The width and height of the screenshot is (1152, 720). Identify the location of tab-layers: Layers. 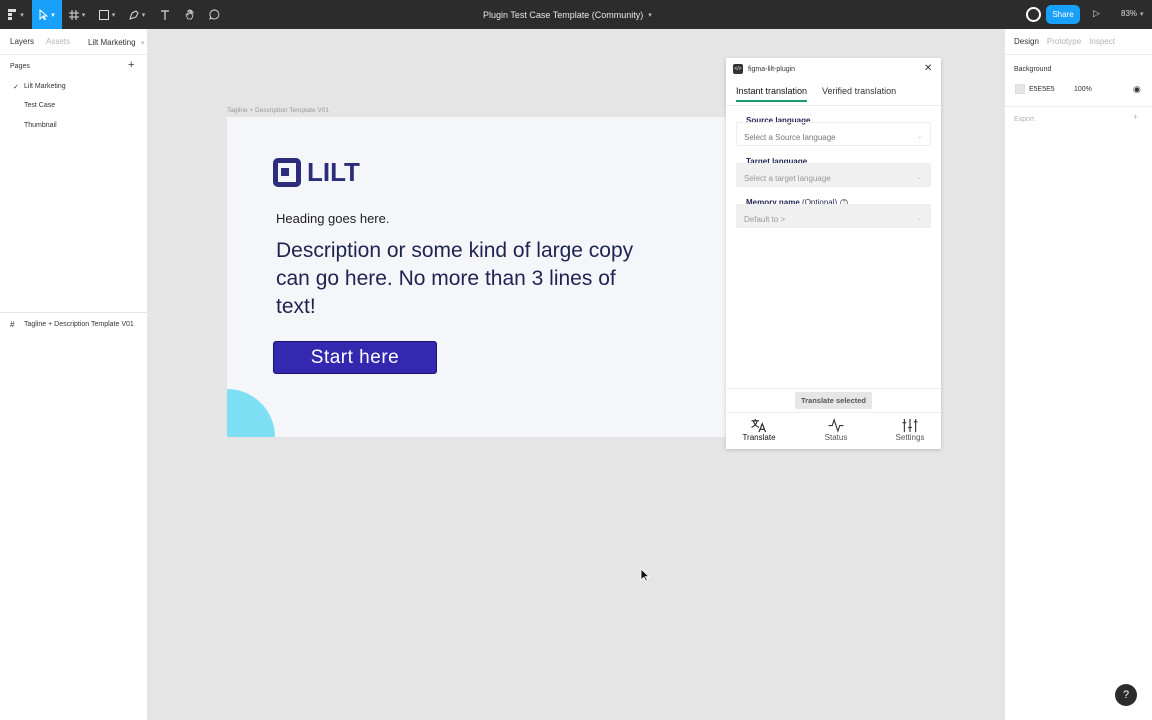
(22, 41).